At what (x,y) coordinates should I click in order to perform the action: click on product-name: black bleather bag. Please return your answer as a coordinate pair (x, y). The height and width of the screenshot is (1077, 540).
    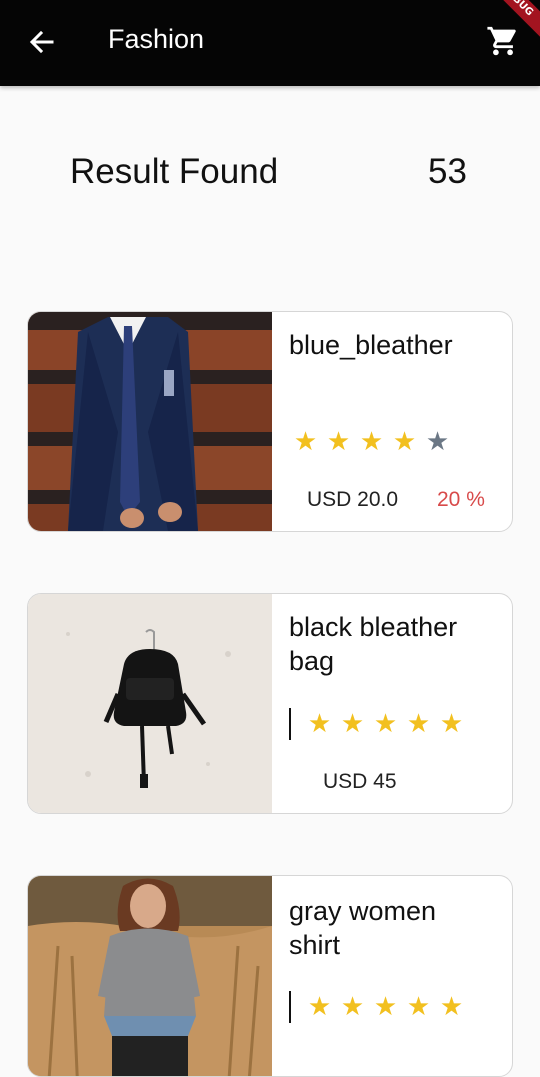
    Looking at the image, I should click on (373, 644).